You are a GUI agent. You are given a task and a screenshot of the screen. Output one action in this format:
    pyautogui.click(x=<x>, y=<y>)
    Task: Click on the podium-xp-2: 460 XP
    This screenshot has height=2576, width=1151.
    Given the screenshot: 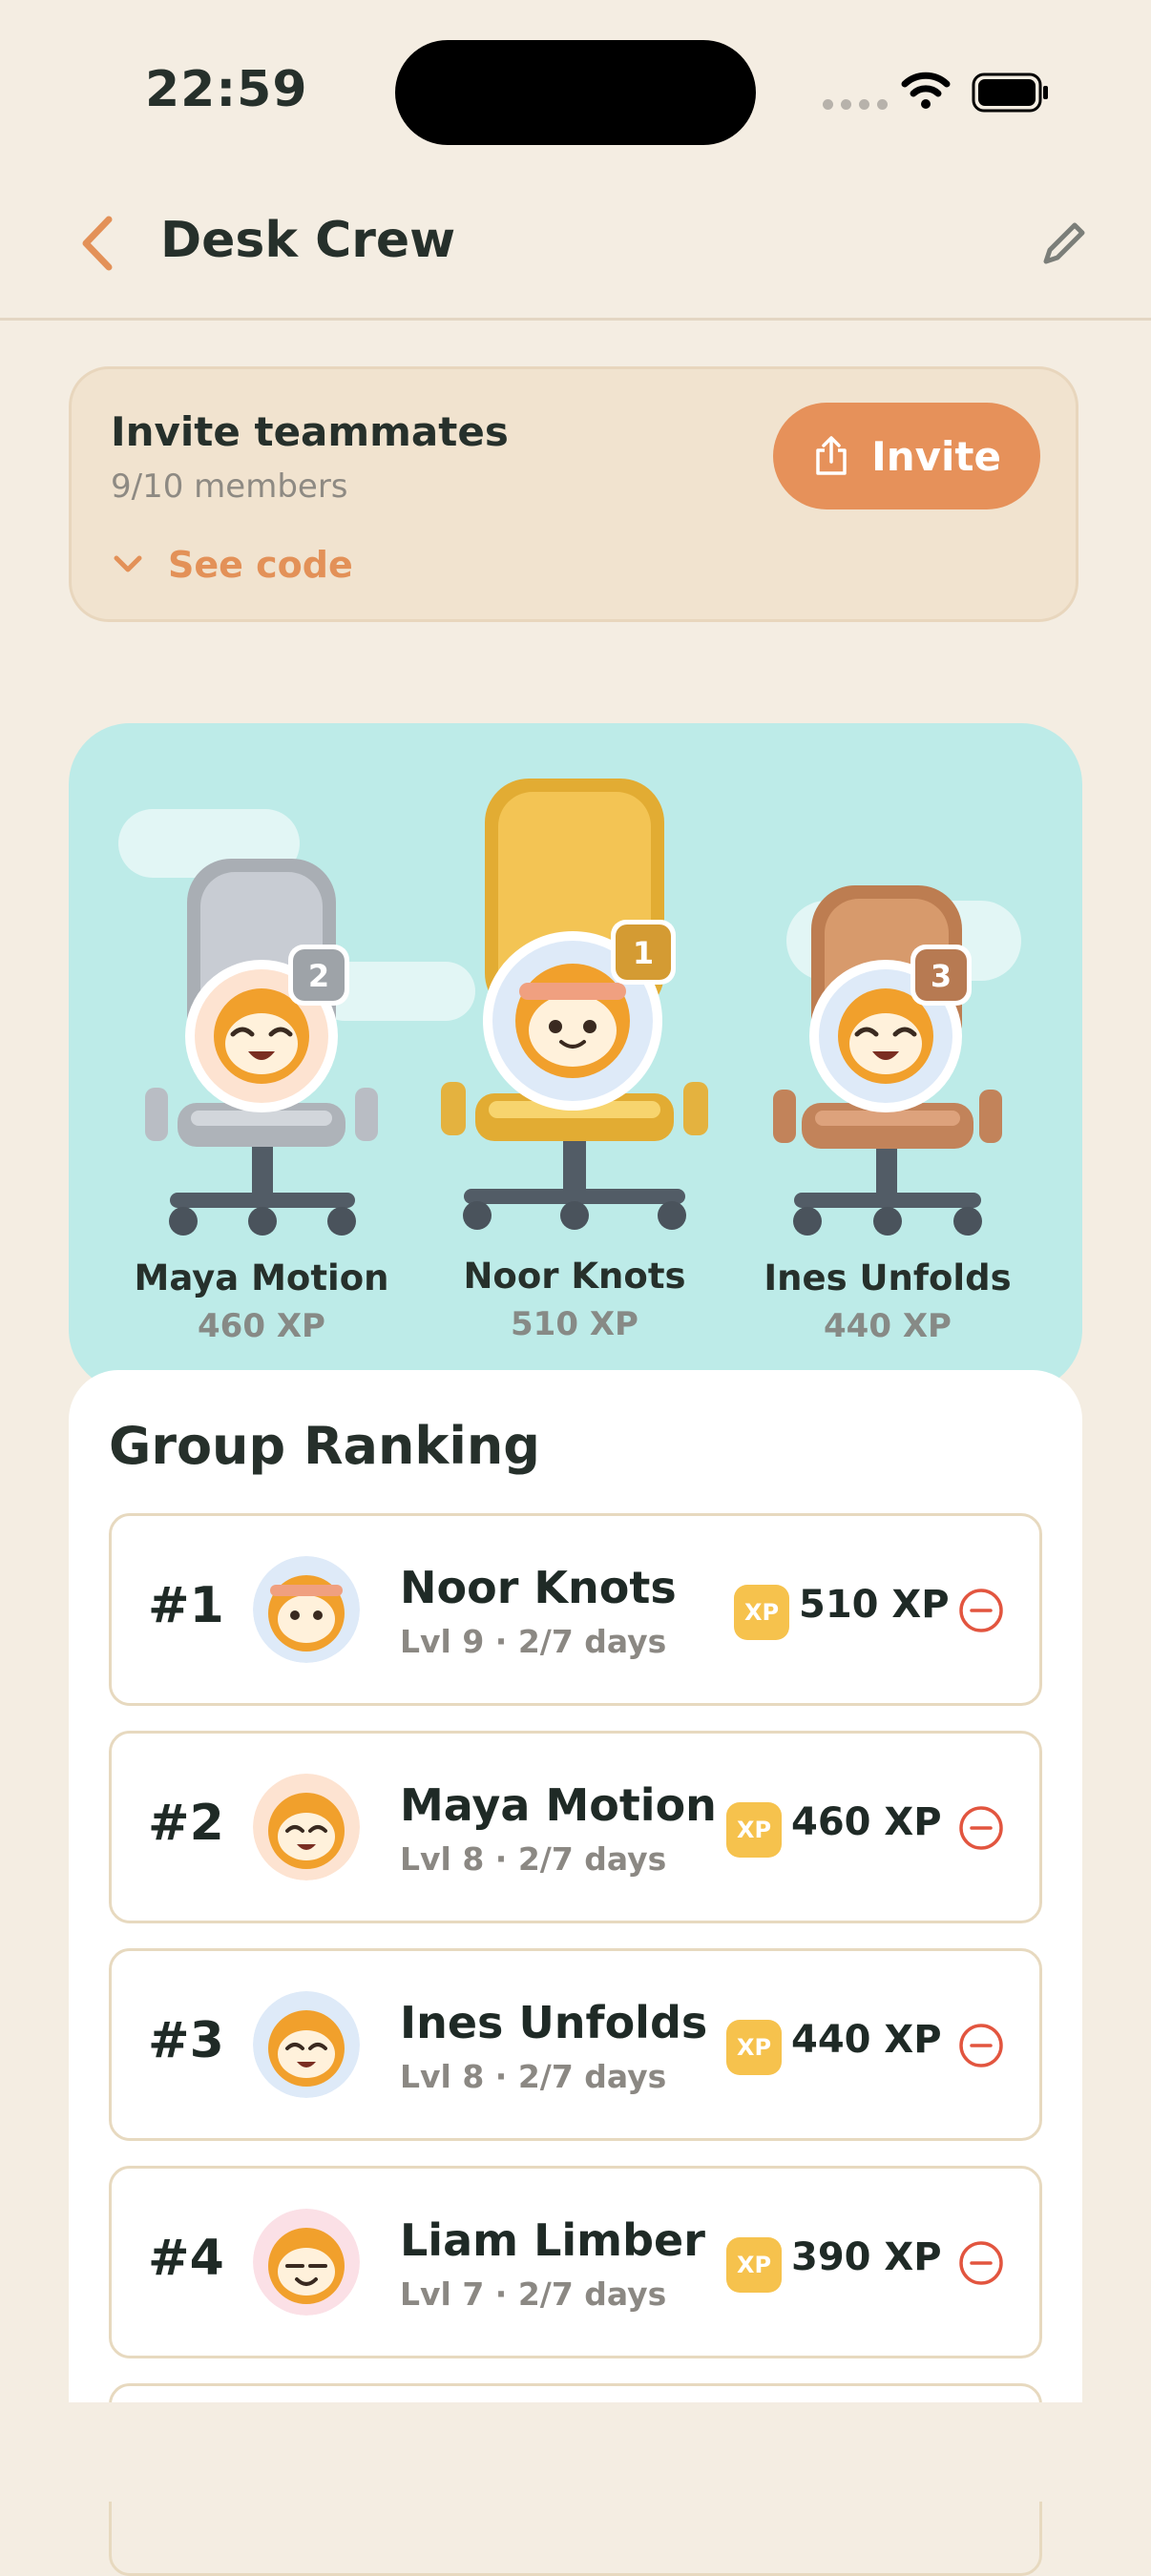 What is the action you would take?
    pyautogui.click(x=261, y=1326)
    